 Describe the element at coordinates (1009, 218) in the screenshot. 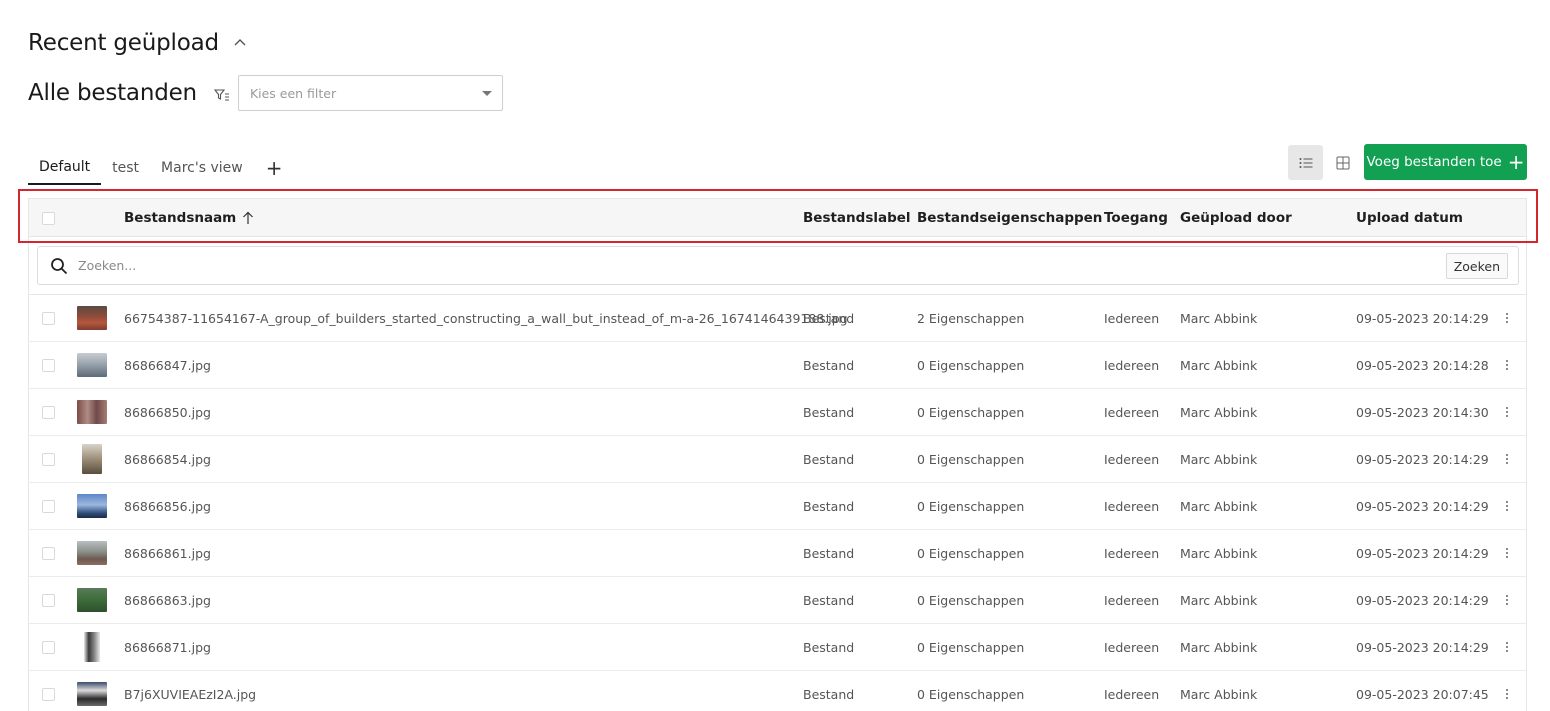

I see `column-header-properties: Bestandseigenschappen` at that location.